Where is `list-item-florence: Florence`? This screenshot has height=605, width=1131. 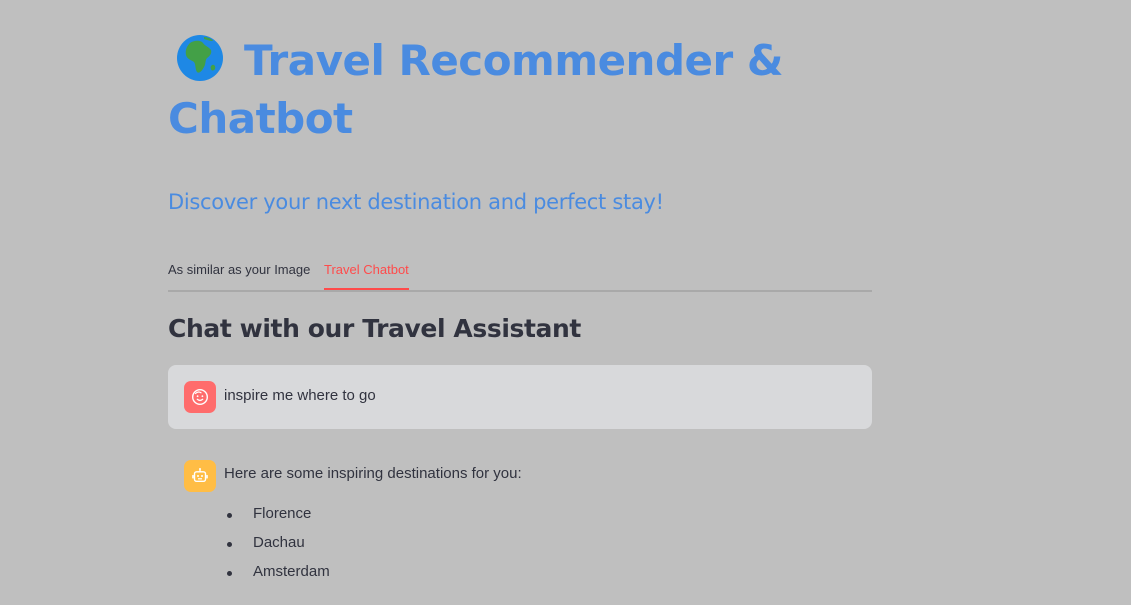 list-item-florence: Florence is located at coordinates (277, 519).